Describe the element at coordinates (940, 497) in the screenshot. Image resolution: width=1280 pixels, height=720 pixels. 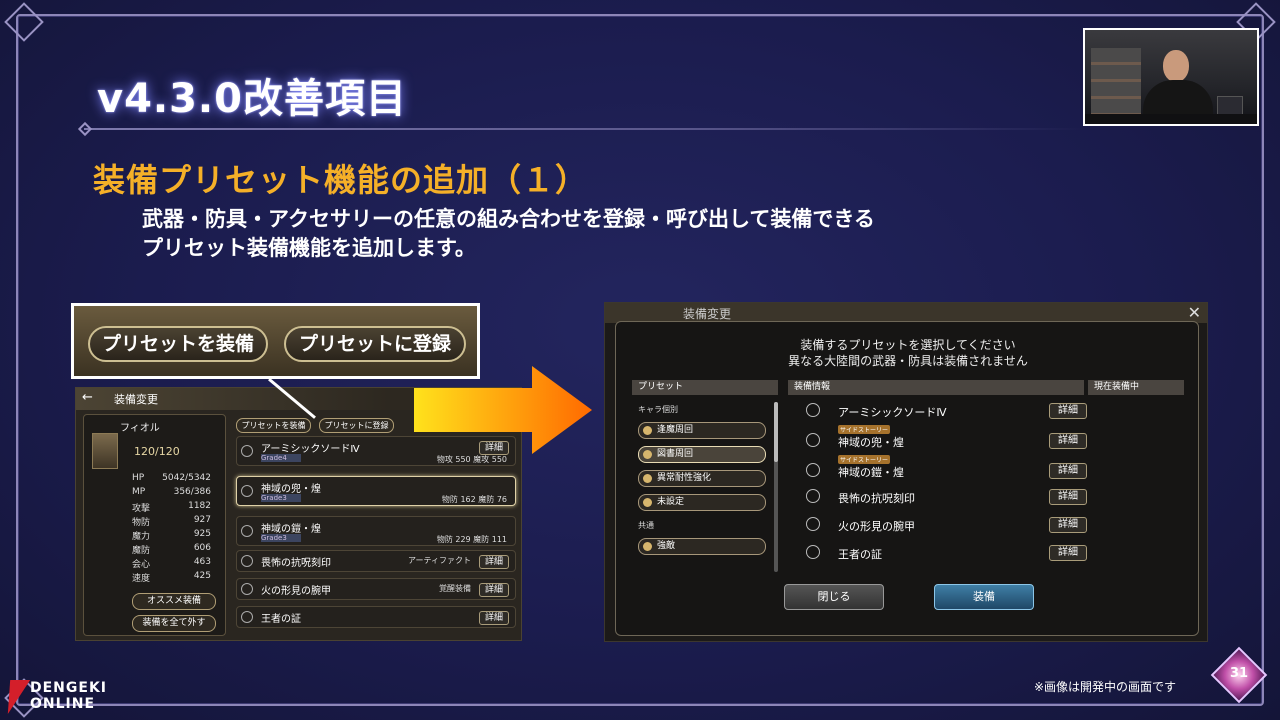
I see `equip-info-row: 畏怖の抗呪刻印 詳細` at that location.